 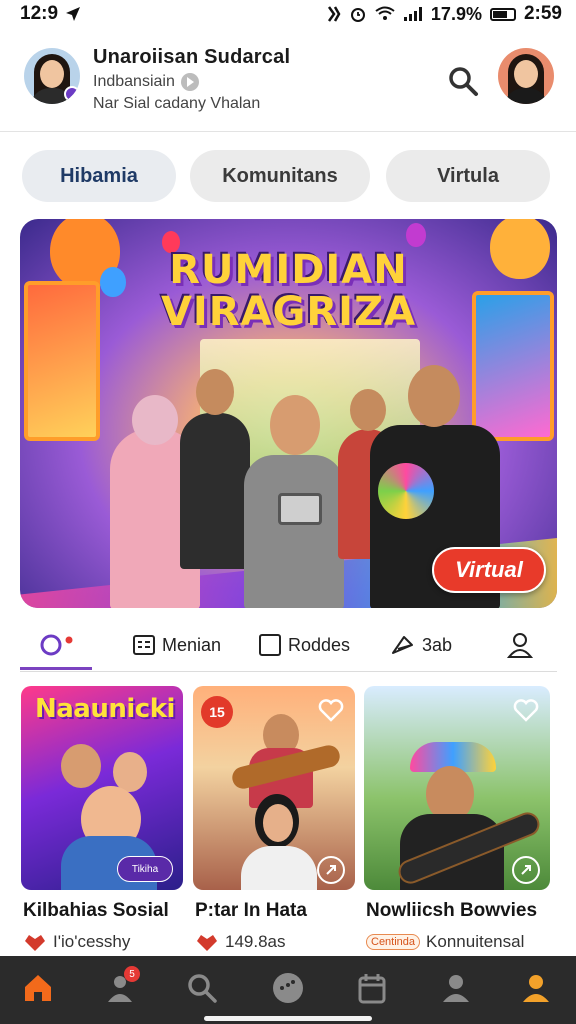 I want to click on card-meta: Centinda Konnuitensal, so click(x=445, y=942).